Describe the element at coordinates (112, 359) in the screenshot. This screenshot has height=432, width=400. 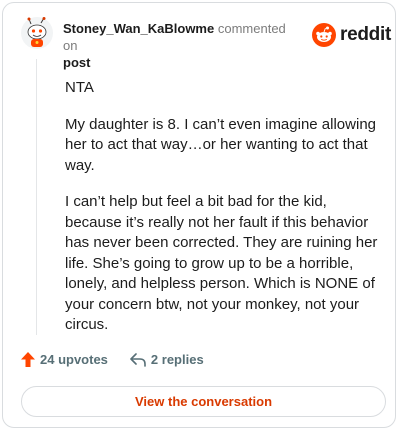
I see `comment-actions: 24 upvotes 2 replies` at that location.